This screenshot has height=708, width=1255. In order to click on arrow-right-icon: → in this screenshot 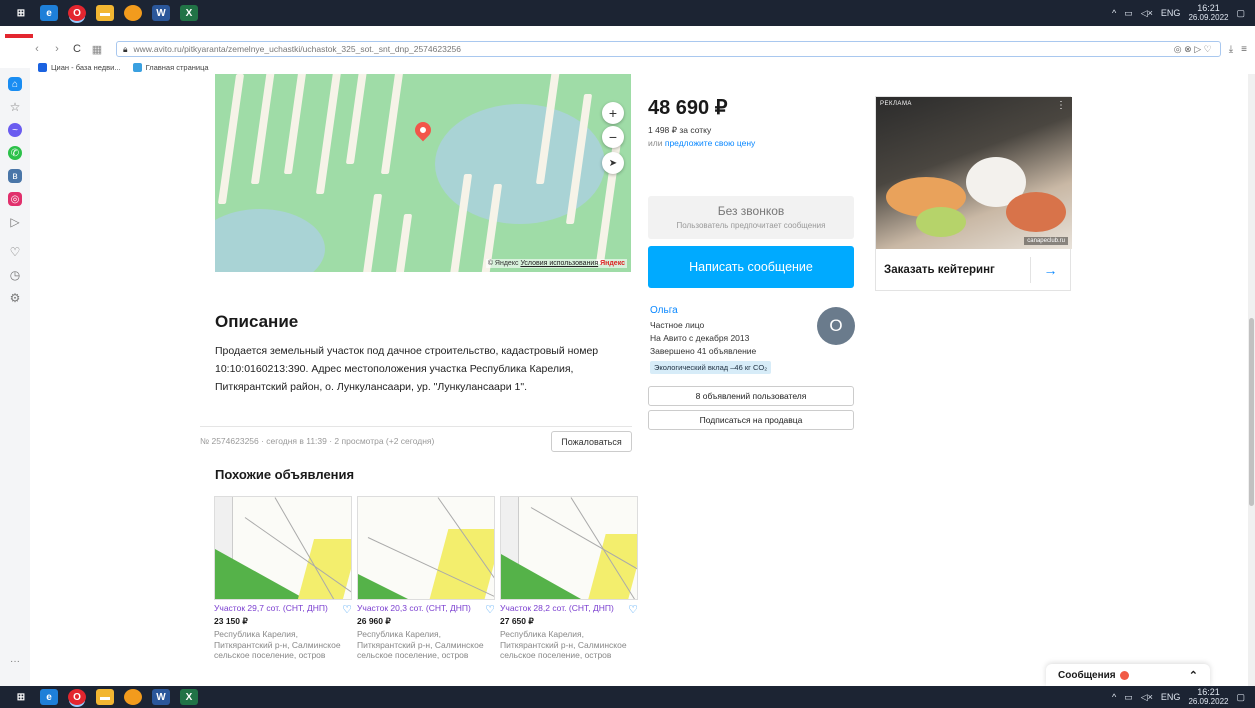, I will do `click(1050, 270)`.